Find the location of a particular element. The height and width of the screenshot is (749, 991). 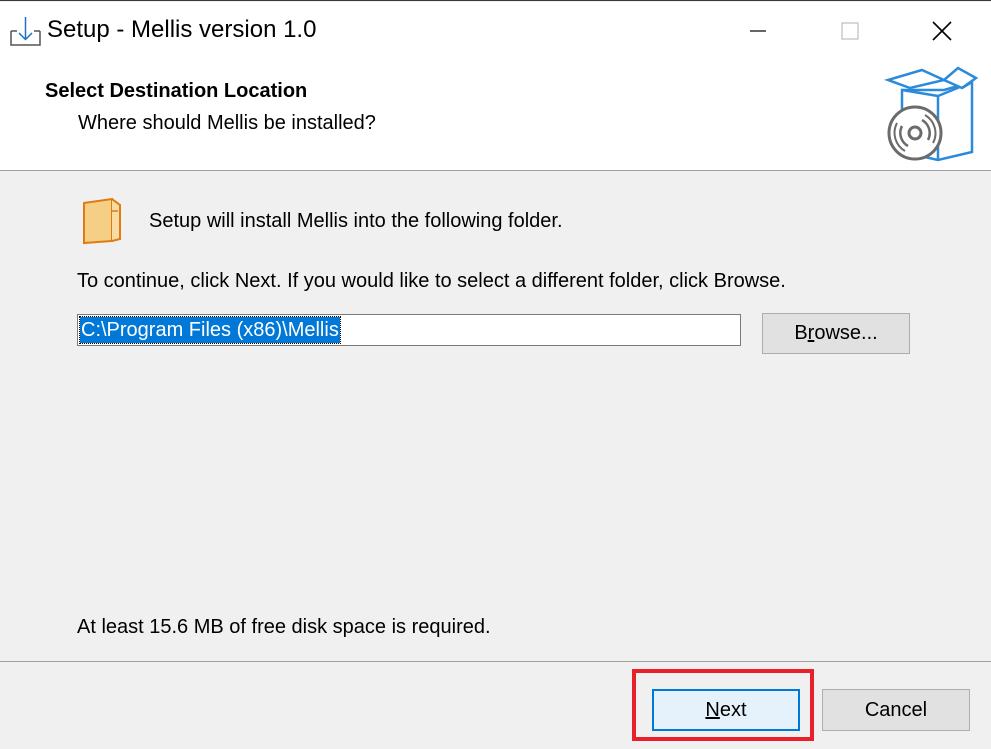

destination-path-value: C:\Program Files (x86)\Mellis is located at coordinates (210, 330).